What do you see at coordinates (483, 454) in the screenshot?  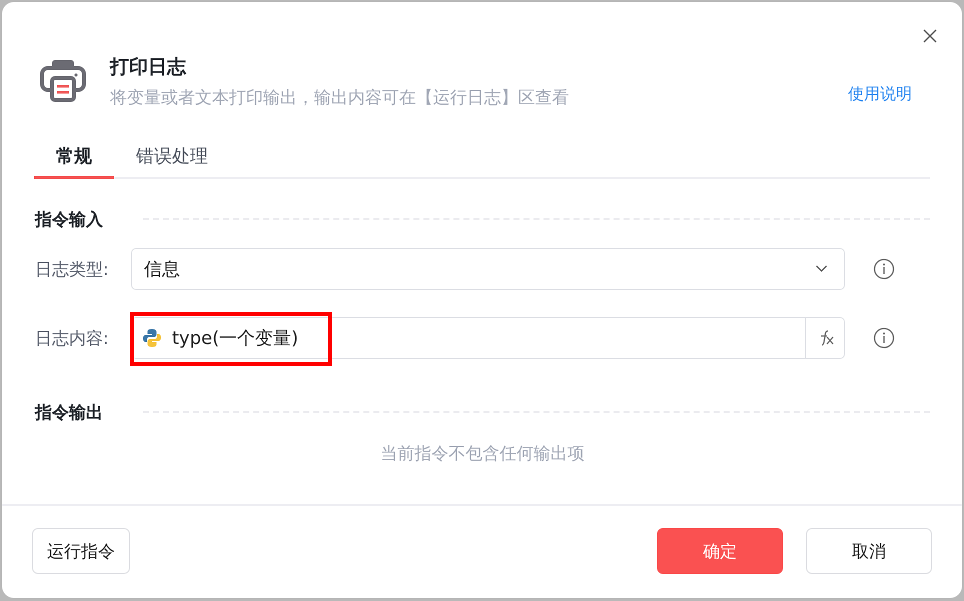 I see `empty-message: 当前指令不包含任何输出项` at bounding box center [483, 454].